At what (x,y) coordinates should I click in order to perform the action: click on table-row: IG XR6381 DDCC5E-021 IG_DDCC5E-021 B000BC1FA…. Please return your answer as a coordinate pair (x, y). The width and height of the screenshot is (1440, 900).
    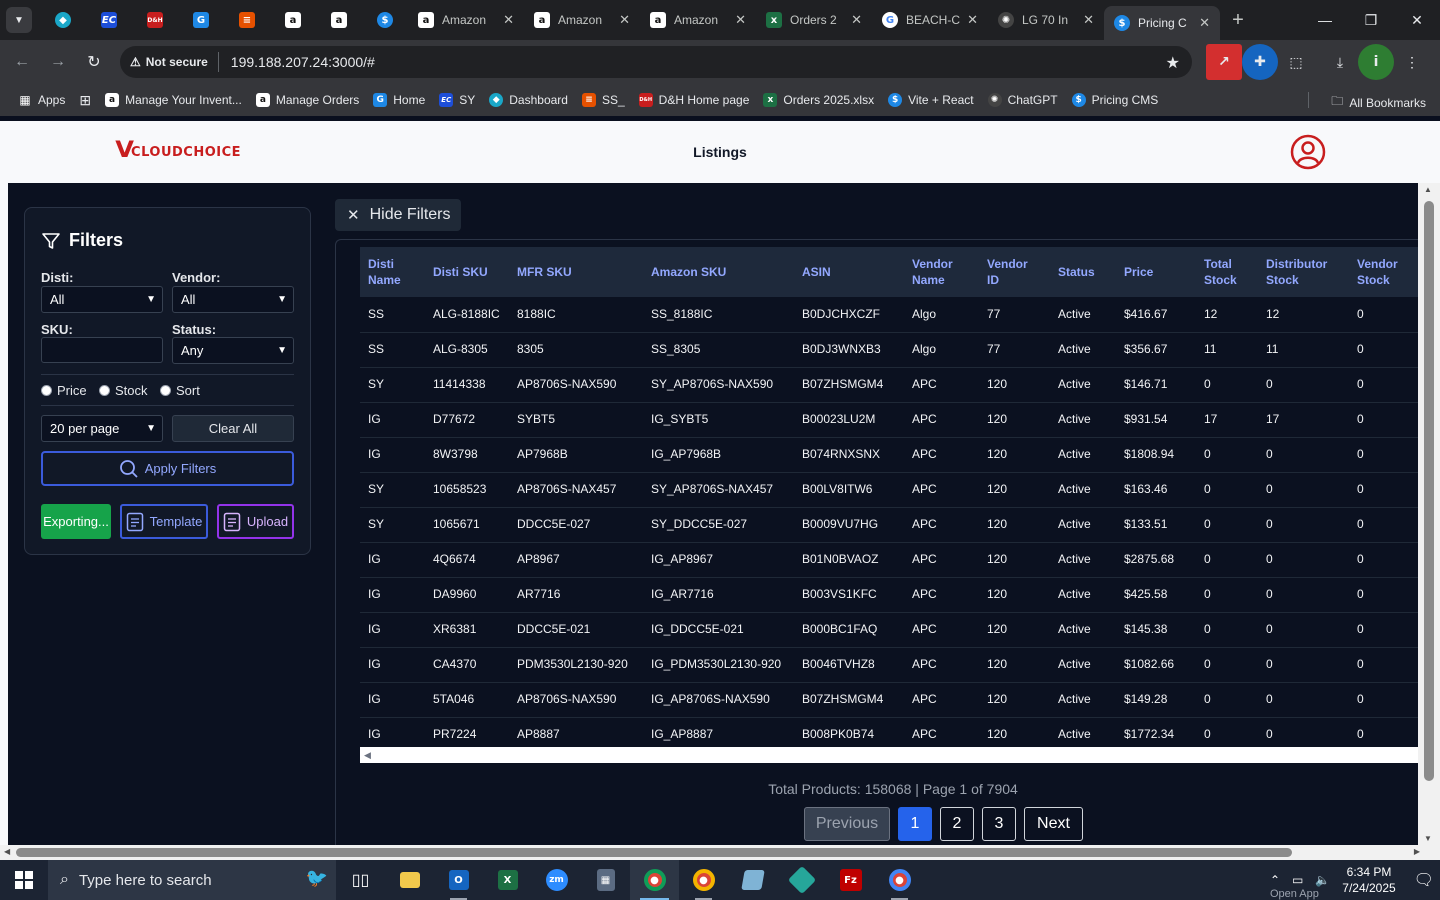
    Looking at the image, I should click on (893, 629).